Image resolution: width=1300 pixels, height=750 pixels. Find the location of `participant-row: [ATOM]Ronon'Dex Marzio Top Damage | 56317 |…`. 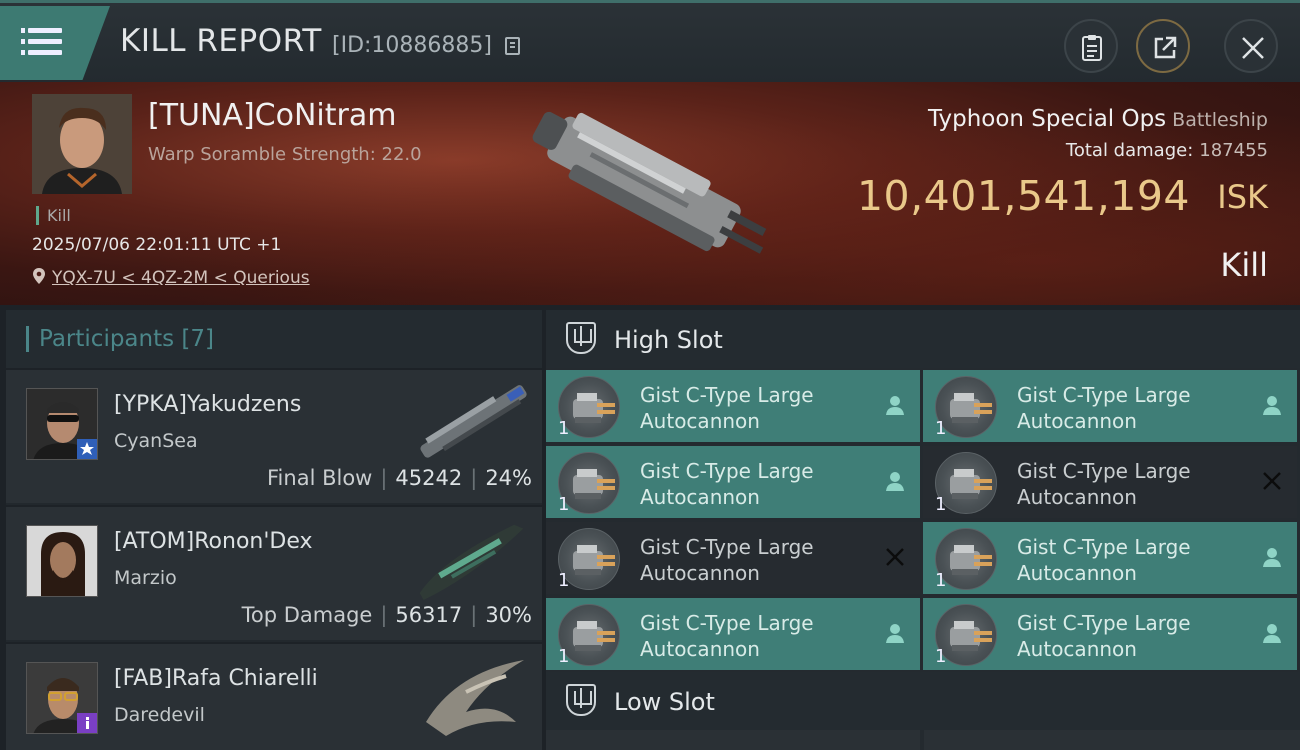

participant-row: [ATOM]Ronon'Dex Marzio Top Damage | 56317 |… is located at coordinates (274, 572).